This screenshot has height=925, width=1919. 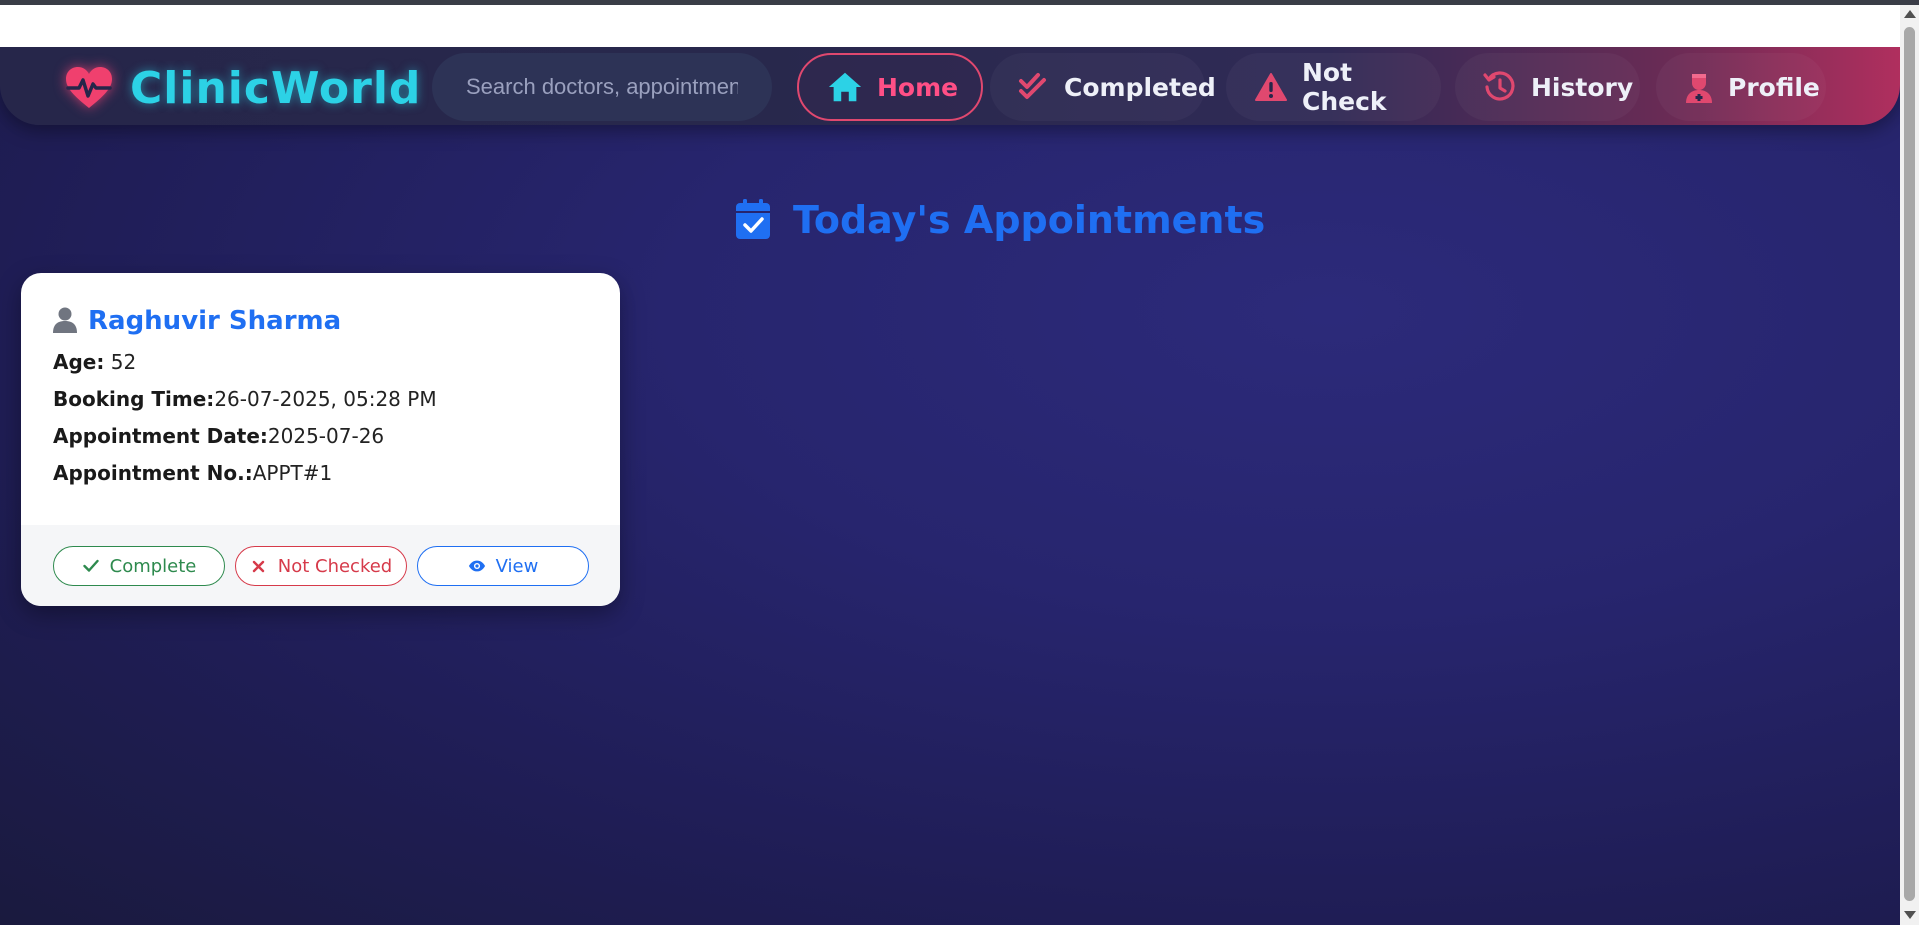 I want to click on heartbeat-icon, so click(x=89, y=88).